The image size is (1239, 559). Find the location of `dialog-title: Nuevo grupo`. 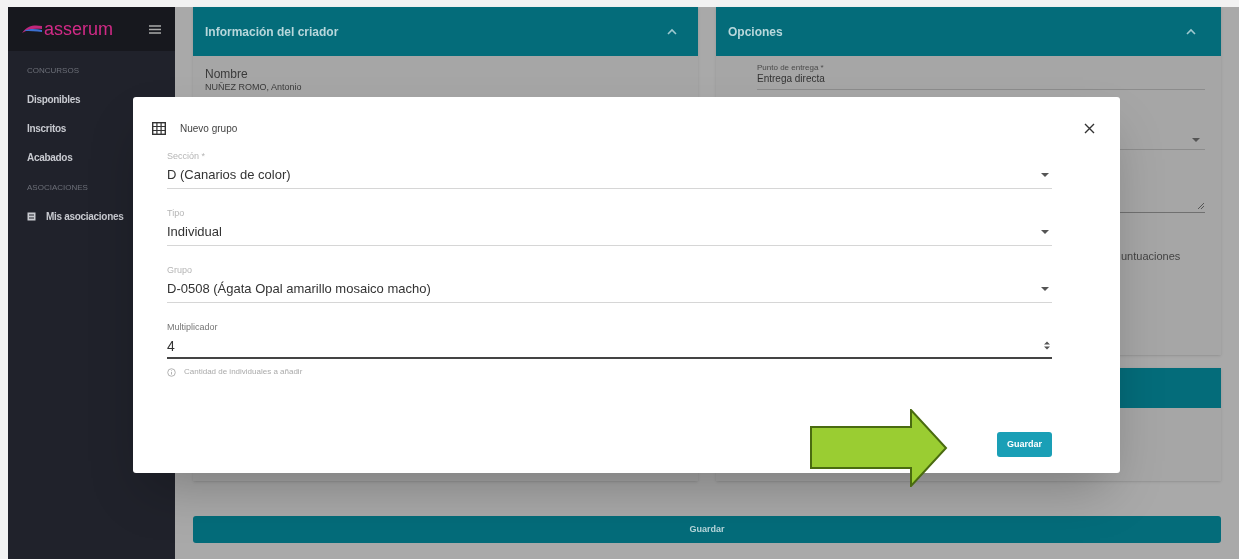

dialog-title: Nuevo grupo is located at coordinates (209, 129).